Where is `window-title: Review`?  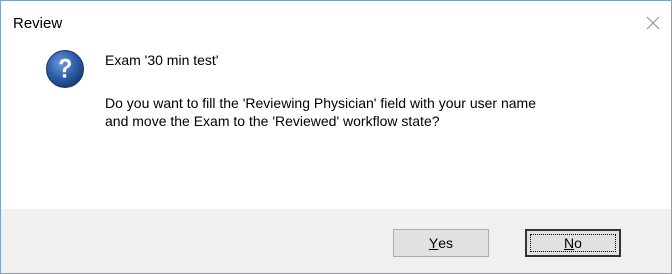 window-title: Review is located at coordinates (38, 23).